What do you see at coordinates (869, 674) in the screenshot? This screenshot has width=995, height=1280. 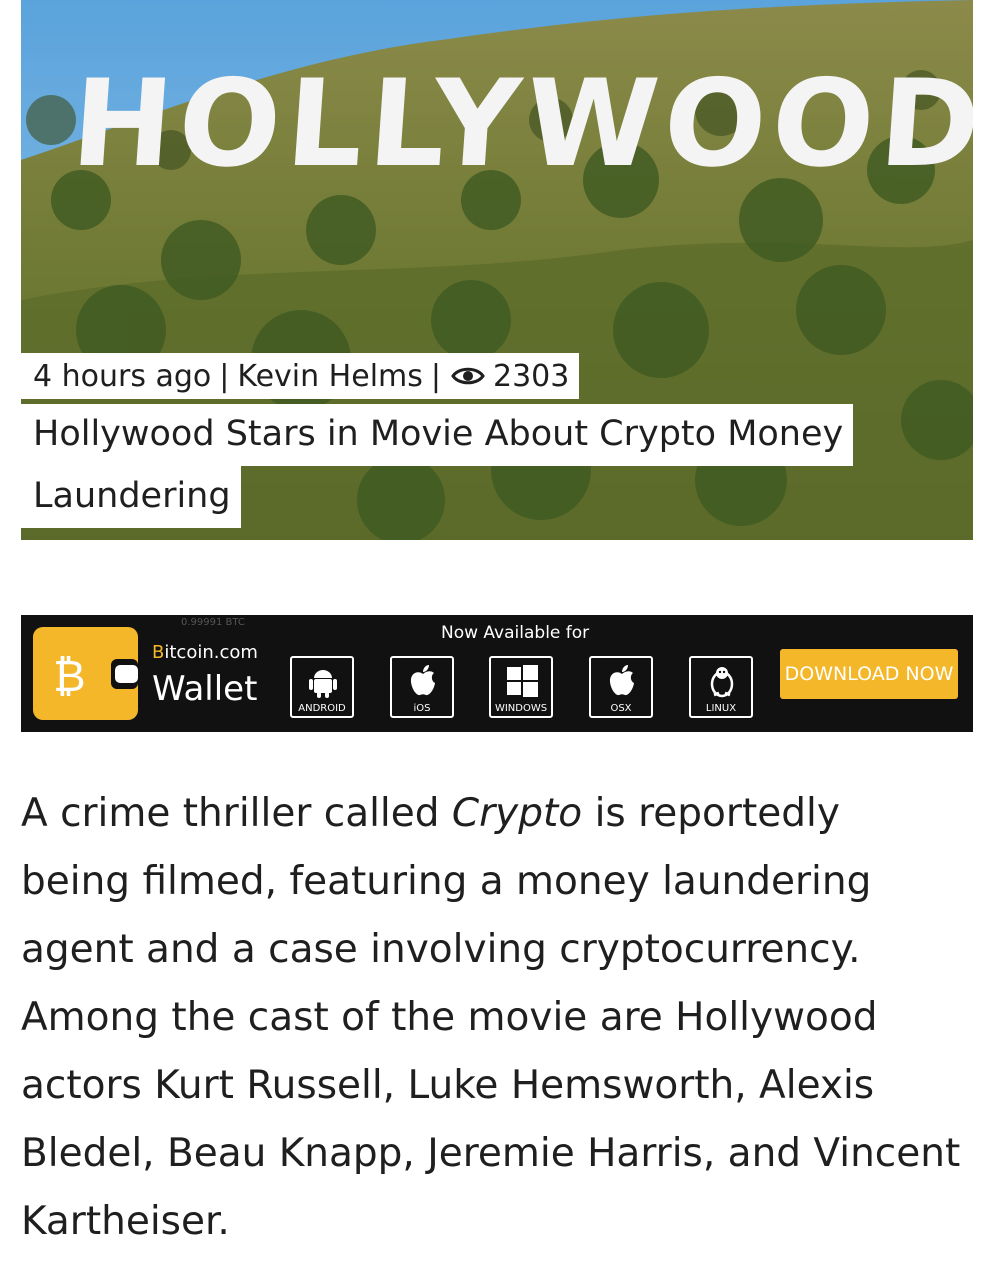 I see `download-now-button: DOWNLOAD NOW` at bounding box center [869, 674].